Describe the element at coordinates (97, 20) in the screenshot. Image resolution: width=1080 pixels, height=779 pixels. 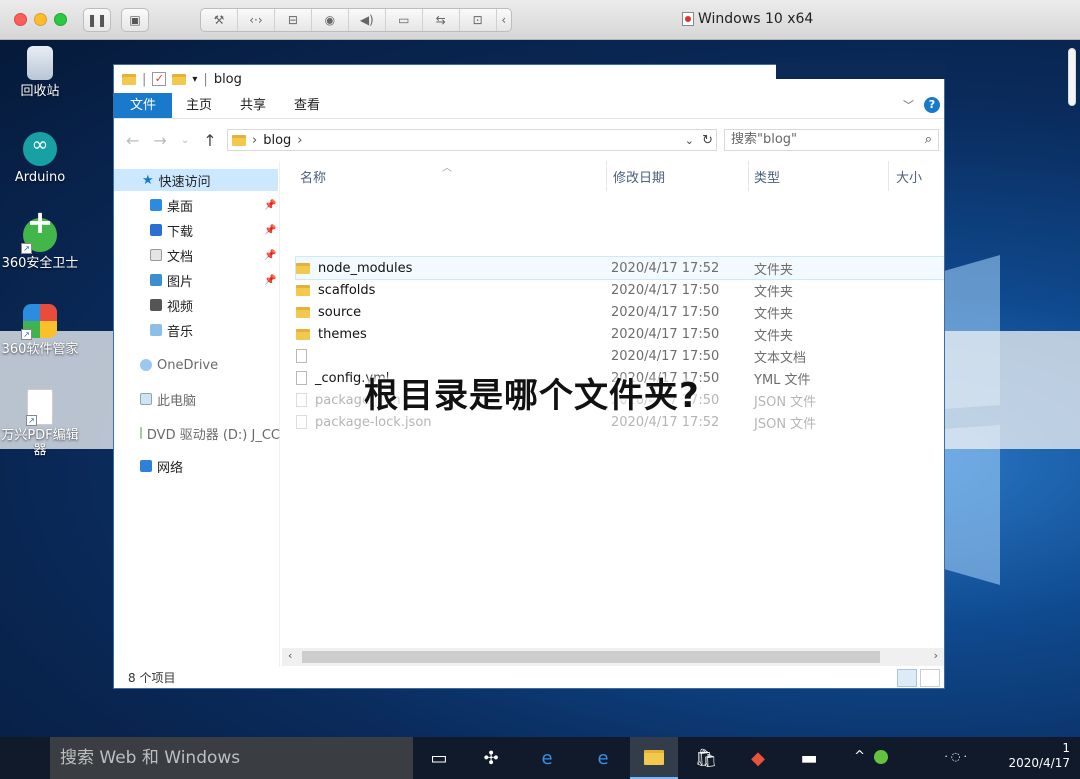
I see `pause-vm-button: ❚❚` at that location.